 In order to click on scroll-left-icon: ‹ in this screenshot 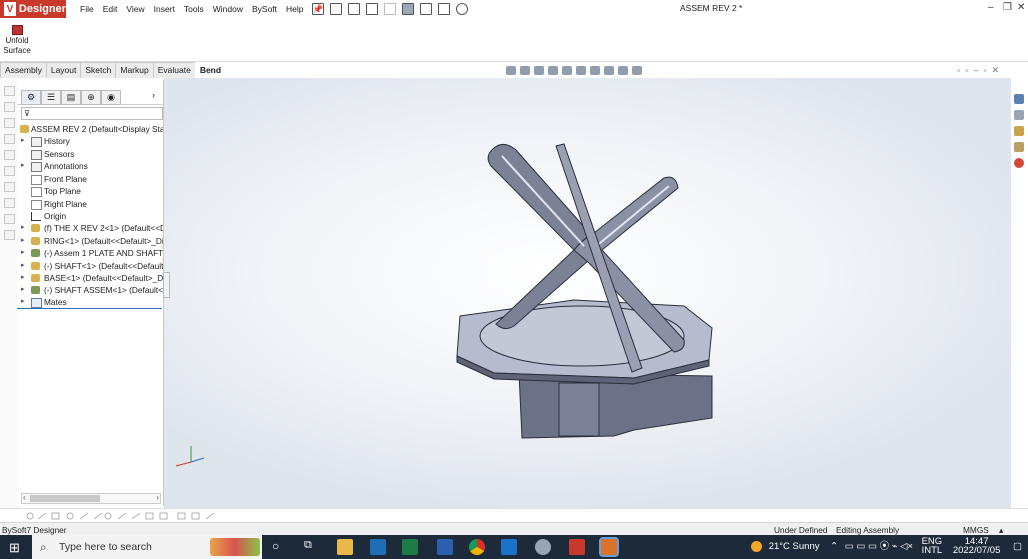, I will do `click(24, 497)`.